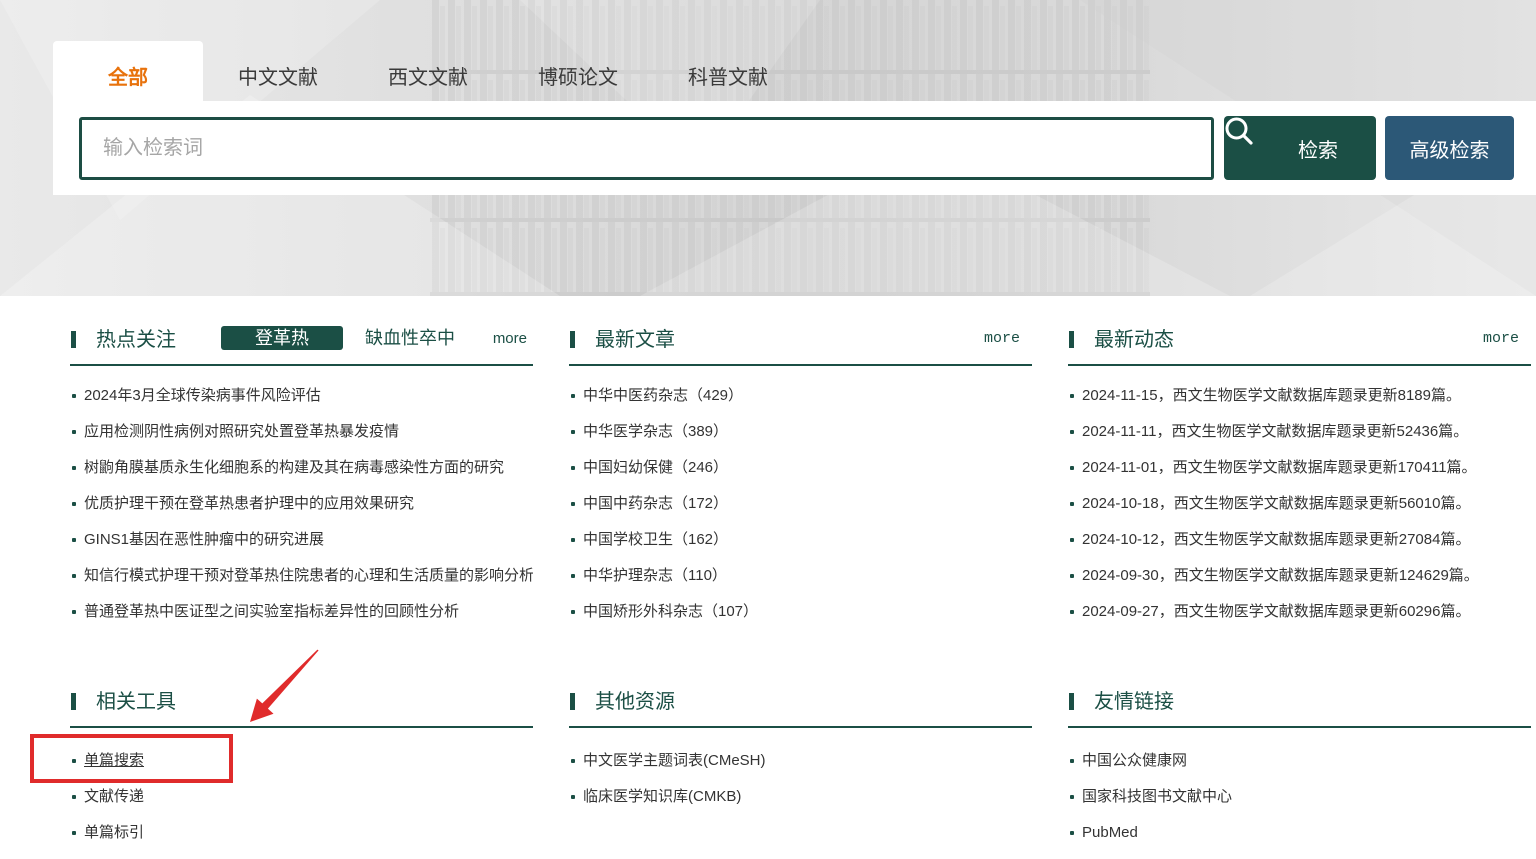  Describe the element at coordinates (128, 71) in the screenshot. I see `tab-all: 全部` at that location.